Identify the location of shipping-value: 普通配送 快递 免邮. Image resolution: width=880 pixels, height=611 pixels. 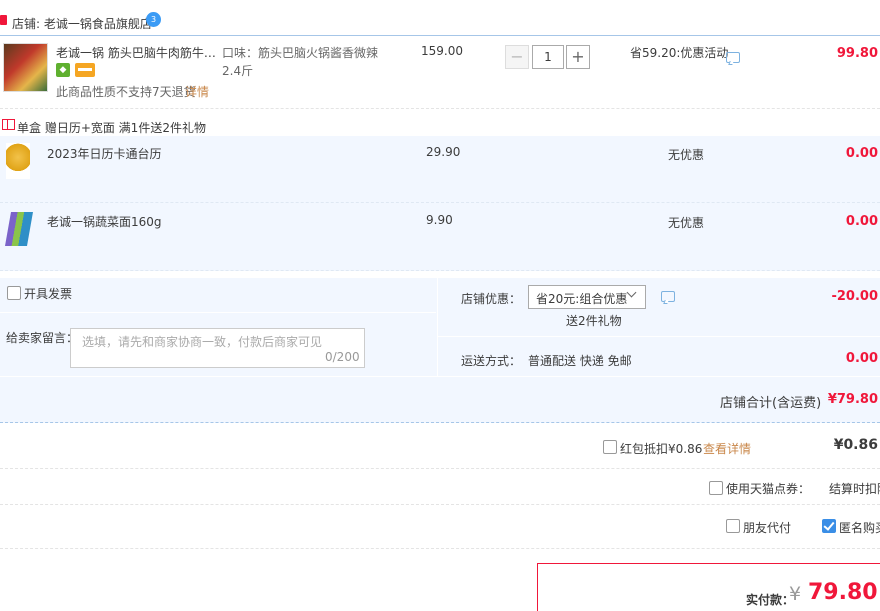
(580, 361).